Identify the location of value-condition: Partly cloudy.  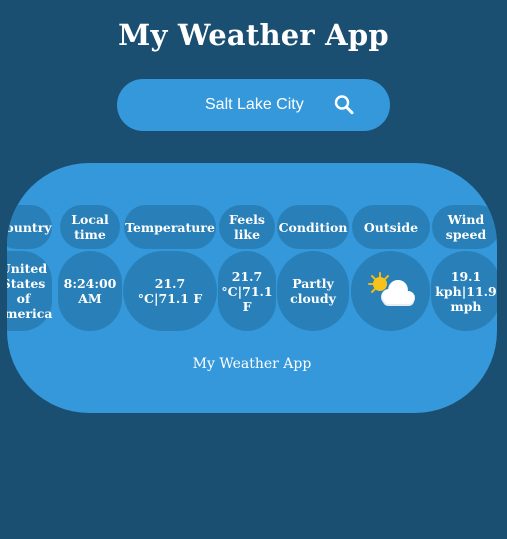
(313, 291).